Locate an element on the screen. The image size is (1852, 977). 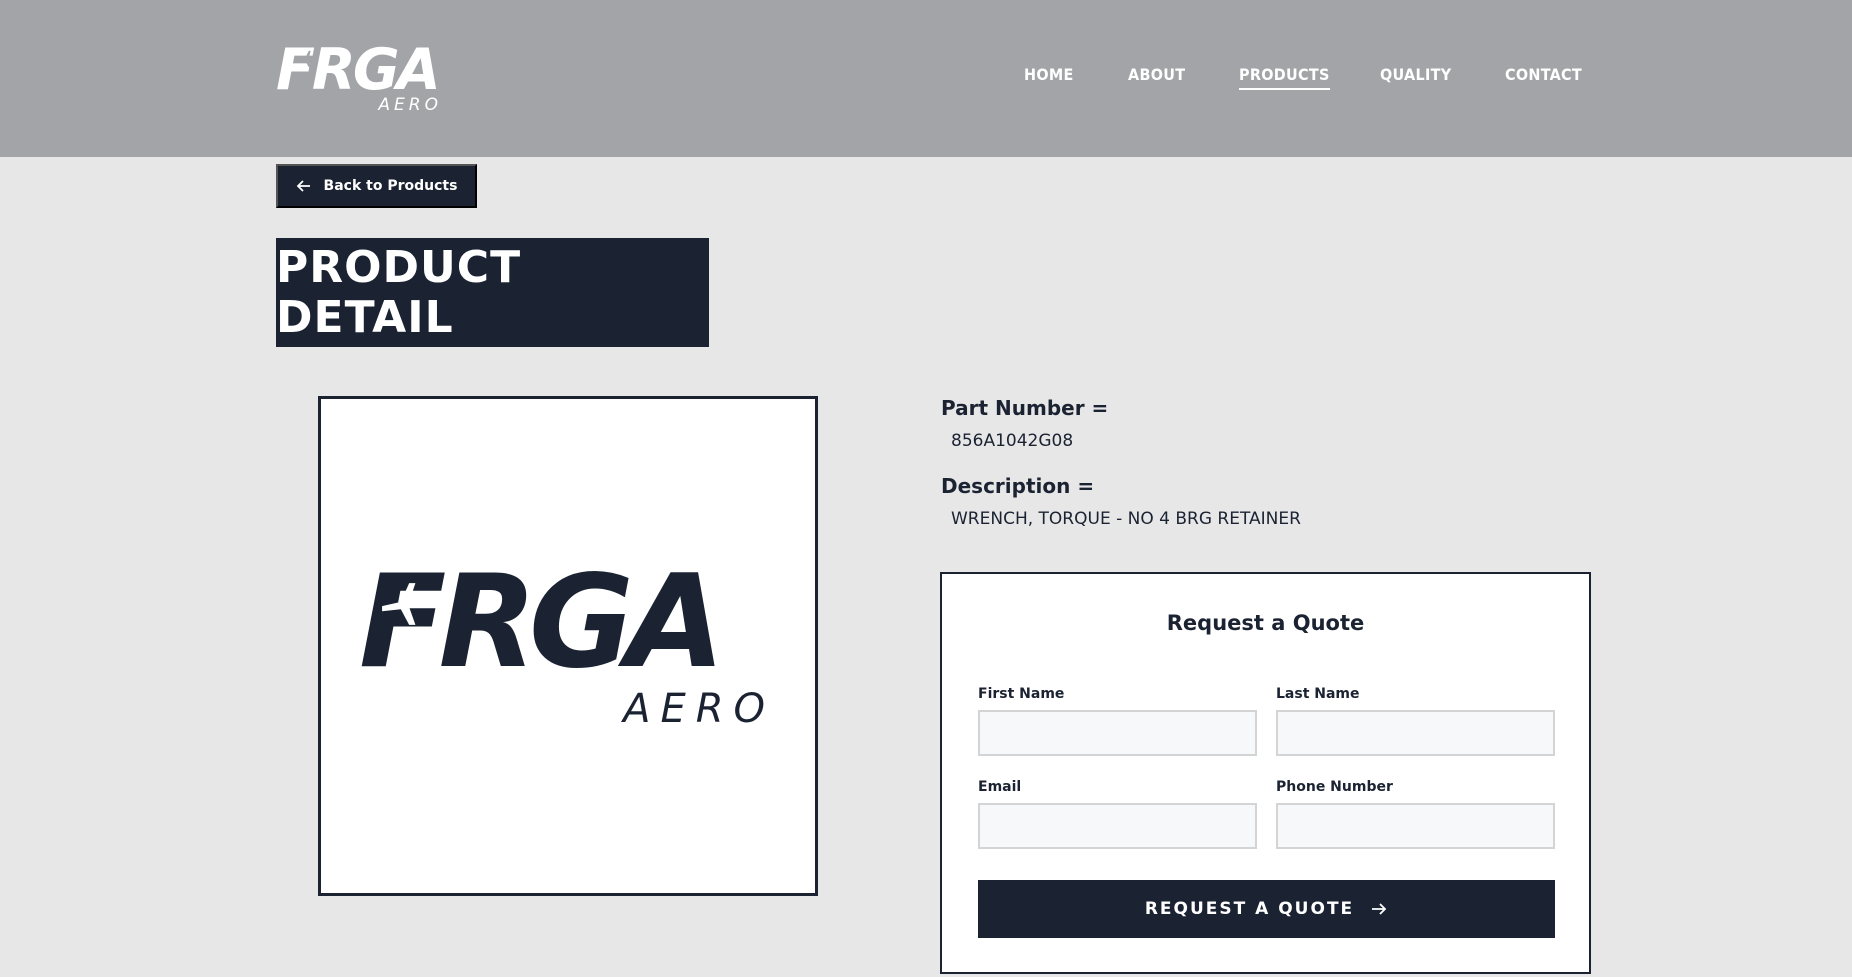
email-field is located at coordinates (1117, 826).